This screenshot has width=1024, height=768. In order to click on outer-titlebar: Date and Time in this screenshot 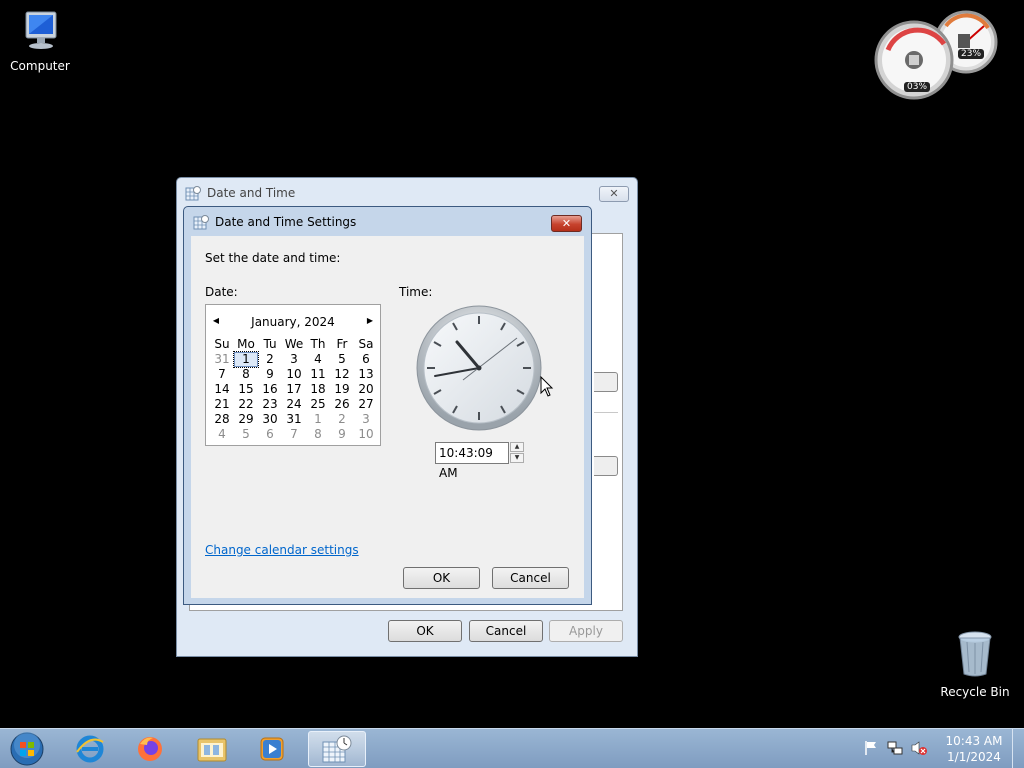, I will do `click(407, 193)`.